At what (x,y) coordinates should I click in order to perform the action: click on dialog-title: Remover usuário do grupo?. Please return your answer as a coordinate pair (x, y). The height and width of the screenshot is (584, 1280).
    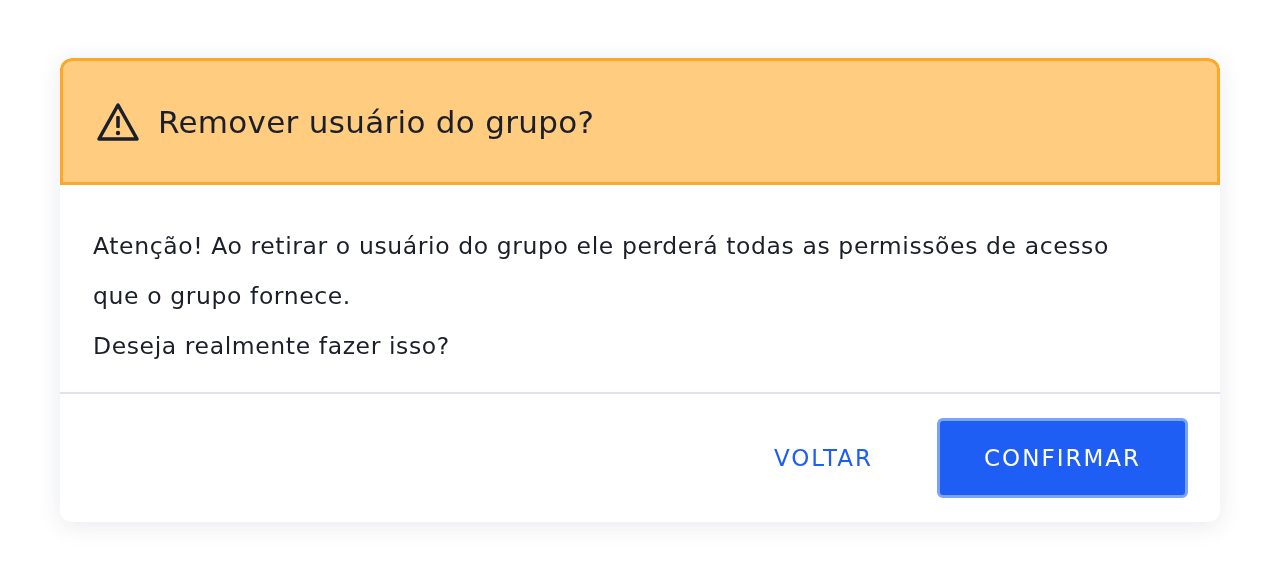
    Looking at the image, I should click on (376, 121).